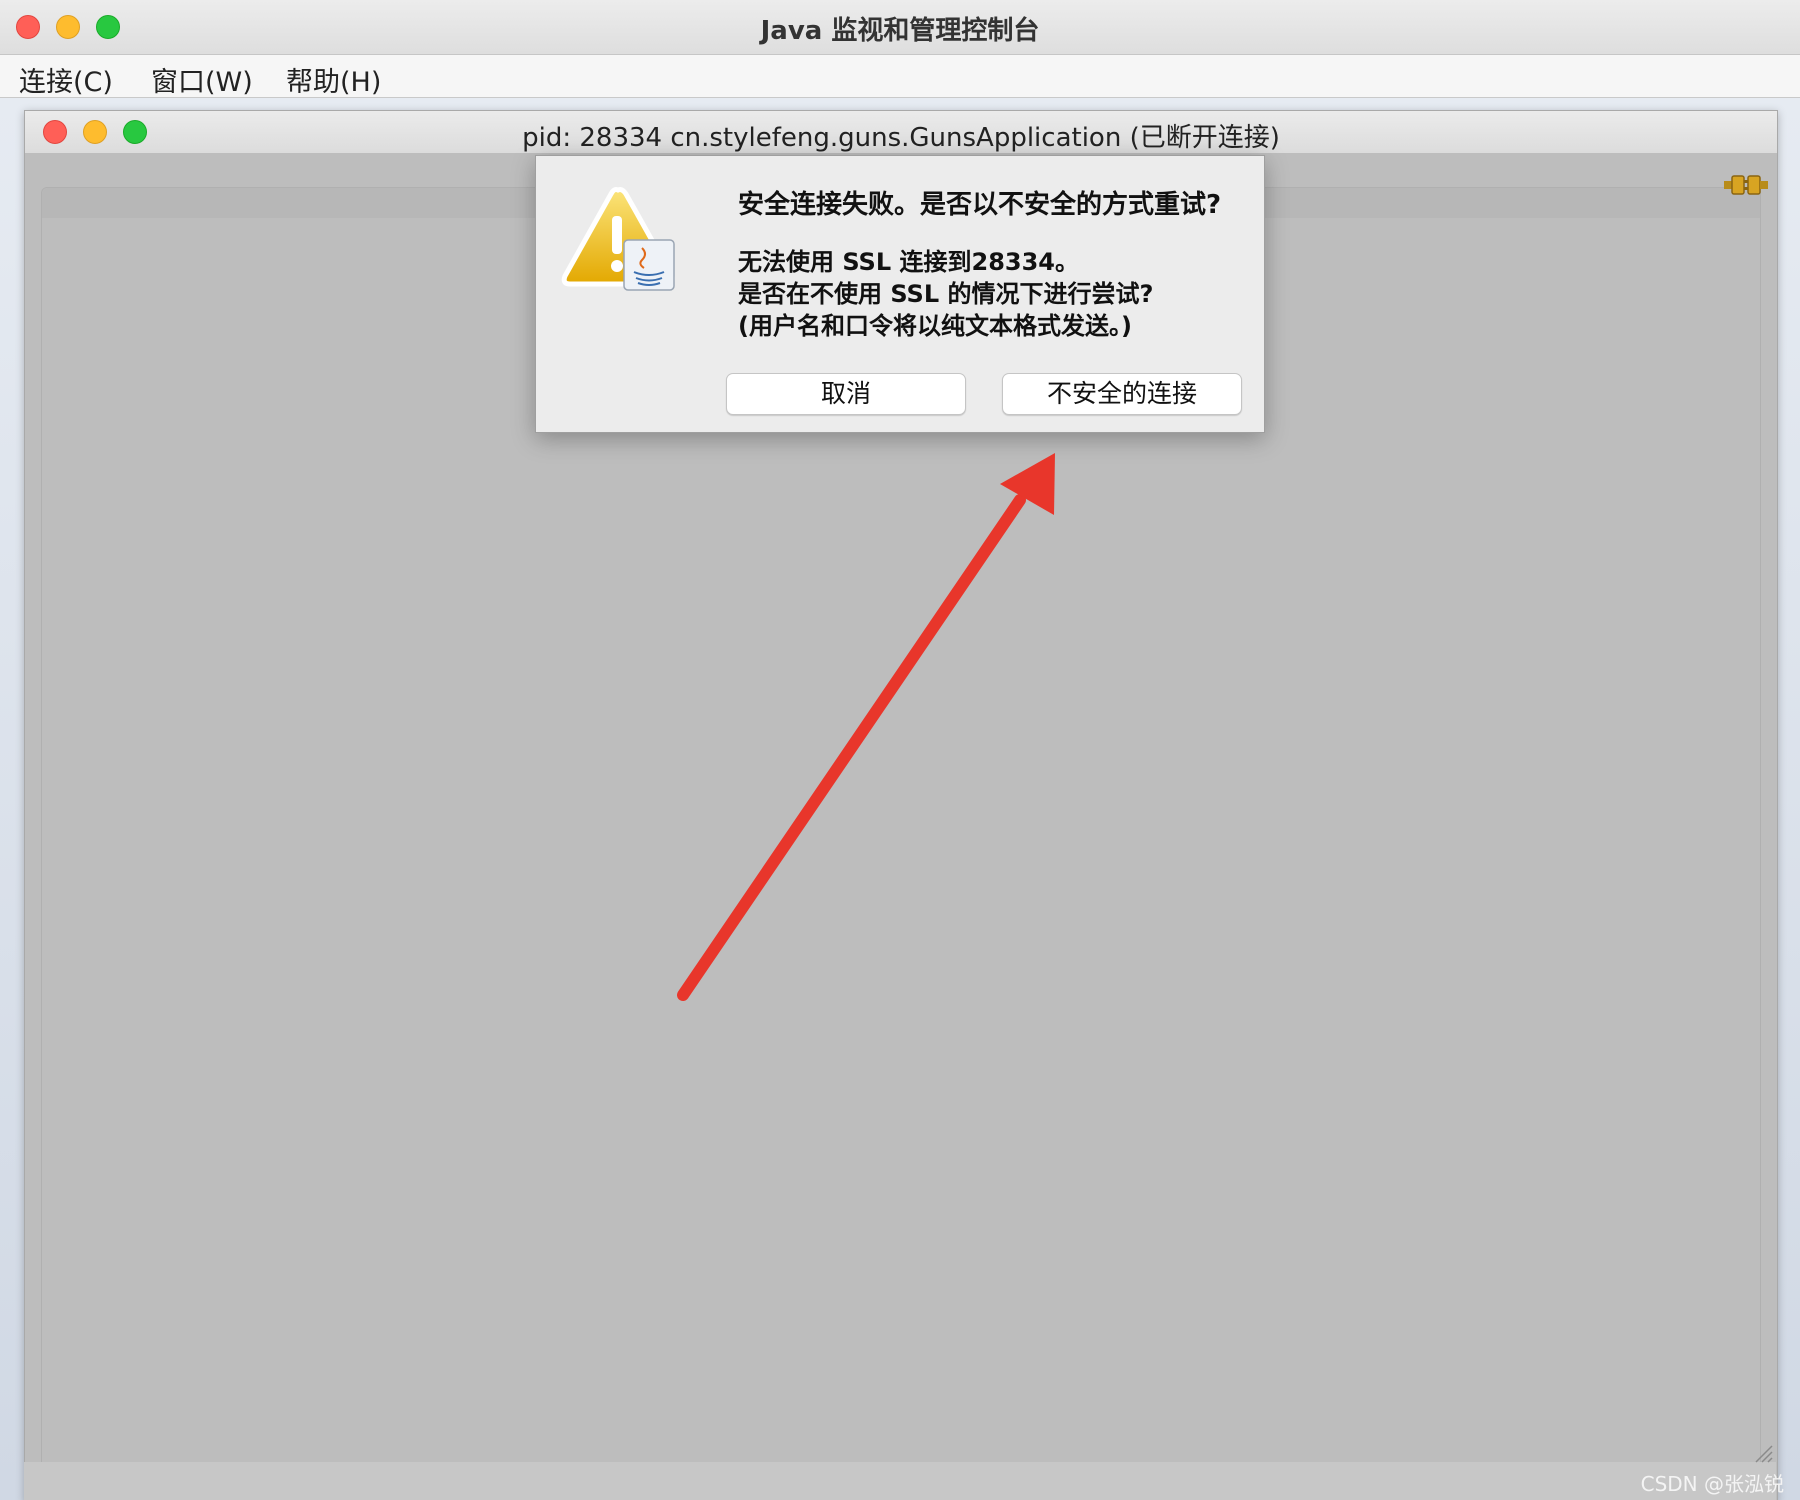 The image size is (1800, 1500). What do you see at coordinates (1712, 1484) in the screenshot?
I see `watermark: CSDN @张泓锐` at bounding box center [1712, 1484].